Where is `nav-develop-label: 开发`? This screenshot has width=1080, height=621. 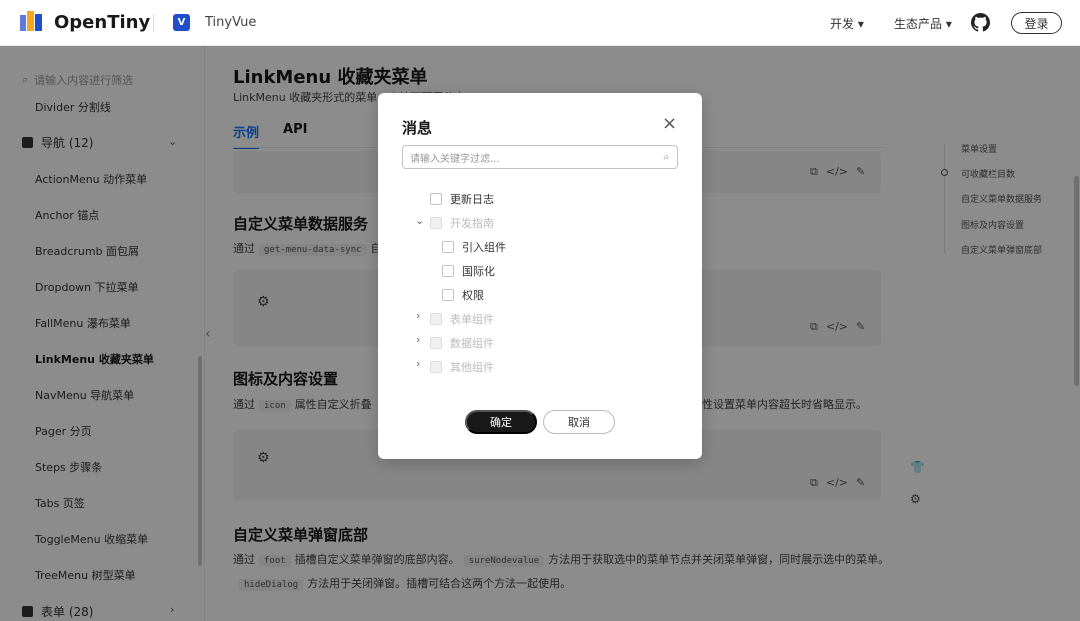 nav-develop-label: 开发 is located at coordinates (842, 24).